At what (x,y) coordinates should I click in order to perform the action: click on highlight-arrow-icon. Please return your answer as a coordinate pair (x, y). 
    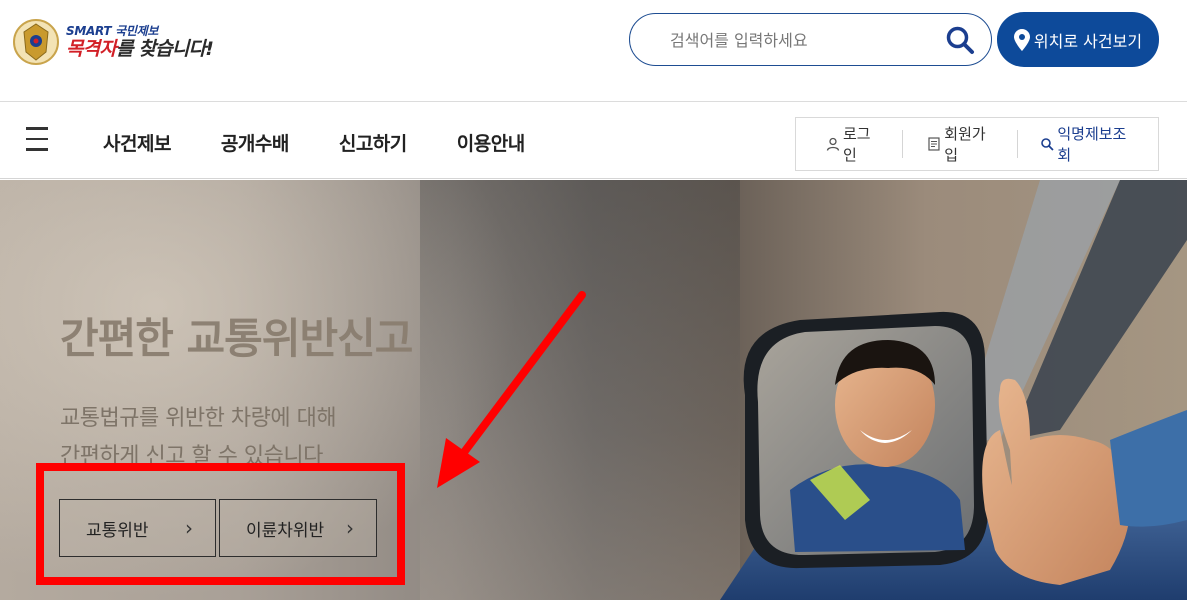
    Looking at the image, I should click on (511, 389).